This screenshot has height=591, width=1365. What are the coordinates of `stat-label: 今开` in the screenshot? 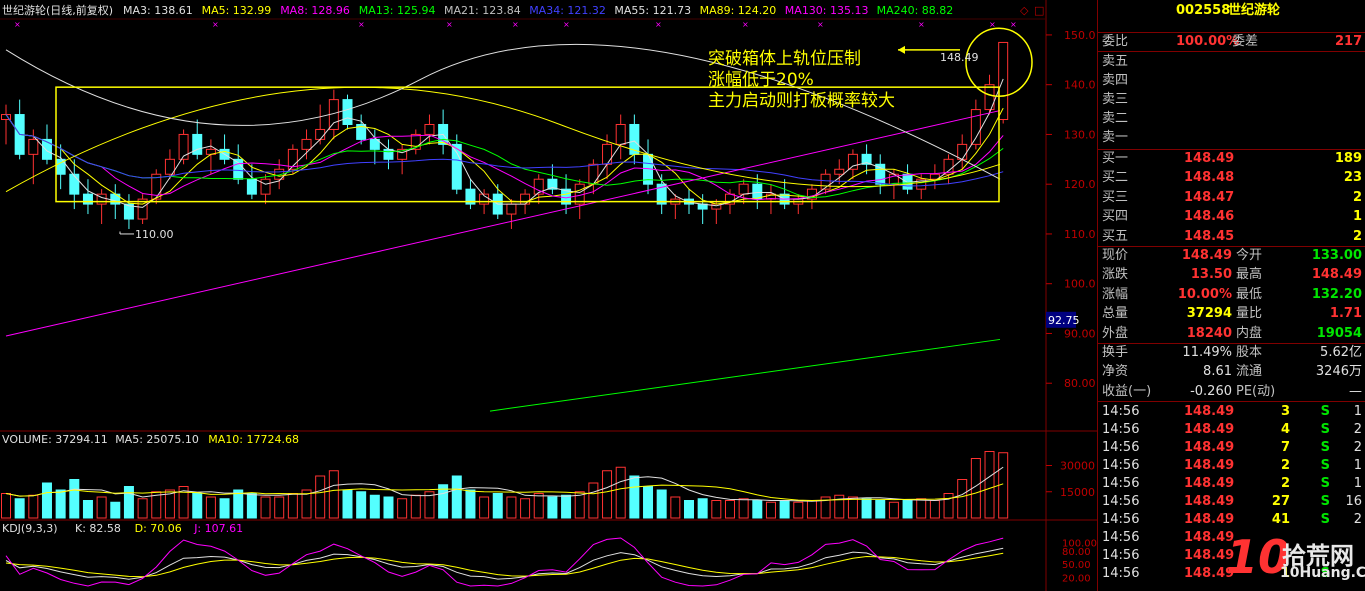 It's located at (1249, 255).